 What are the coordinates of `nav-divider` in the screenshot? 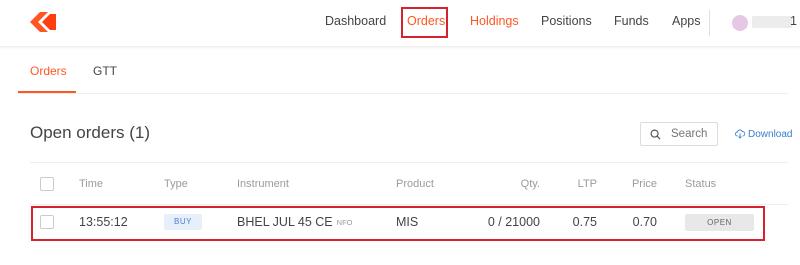 It's located at (709, 23).